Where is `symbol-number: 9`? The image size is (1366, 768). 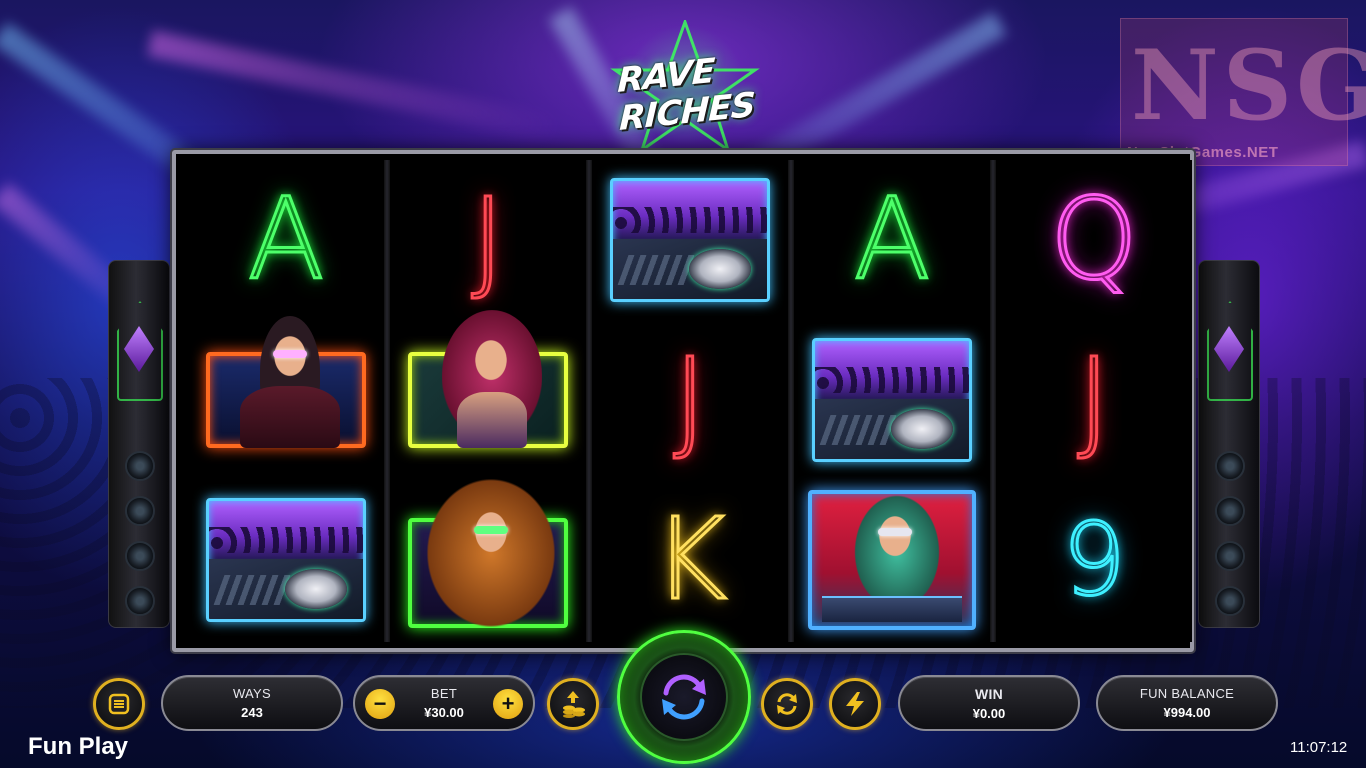 symbol-number: 9 is located at coordinates (1094, 559).